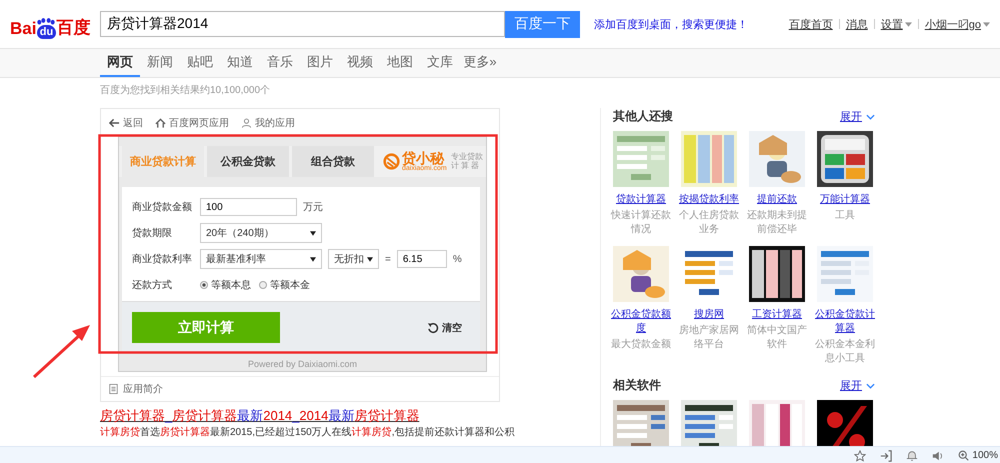  Describe the element at coordinates (360, 63) in the screenshot. I see `nav-tab: 视频` at that location.